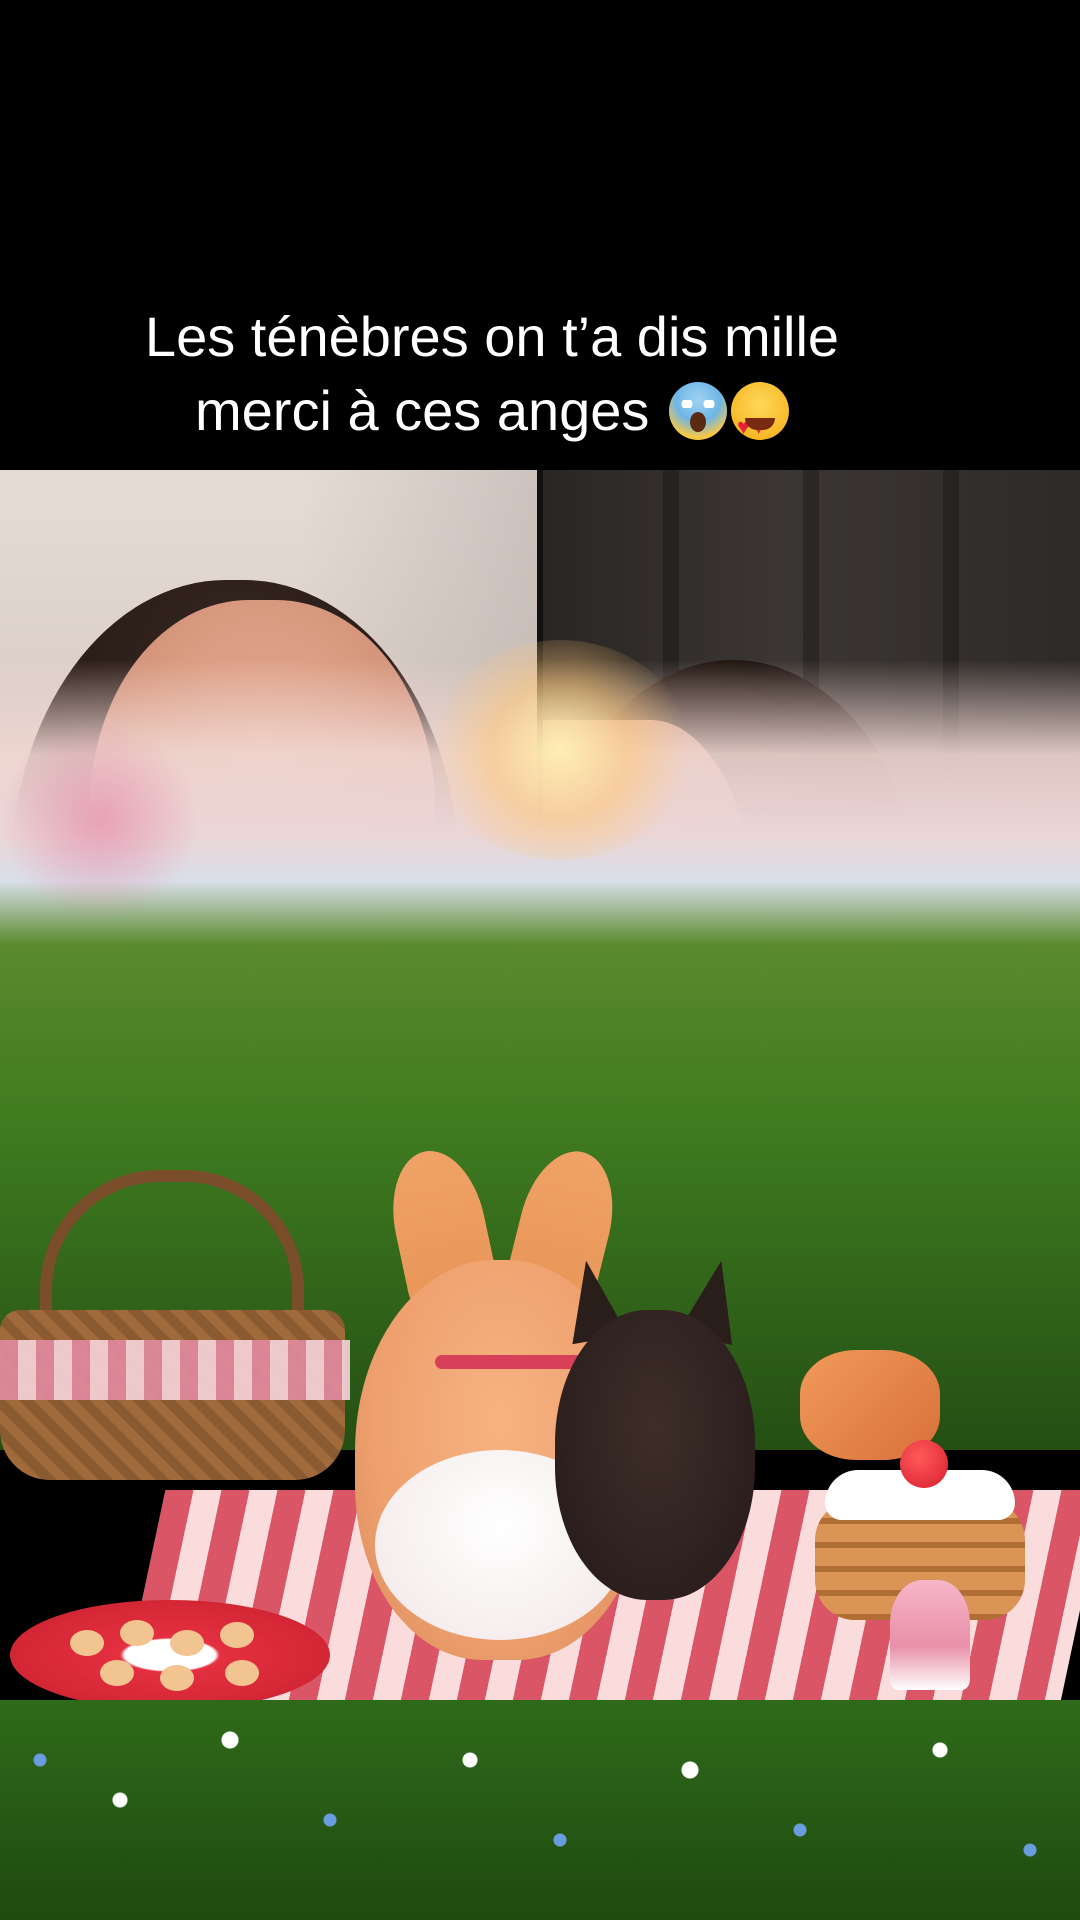 The height and width of the screenshot is (1920, 1080). I want to click on cat-body, so click(655, 1455).